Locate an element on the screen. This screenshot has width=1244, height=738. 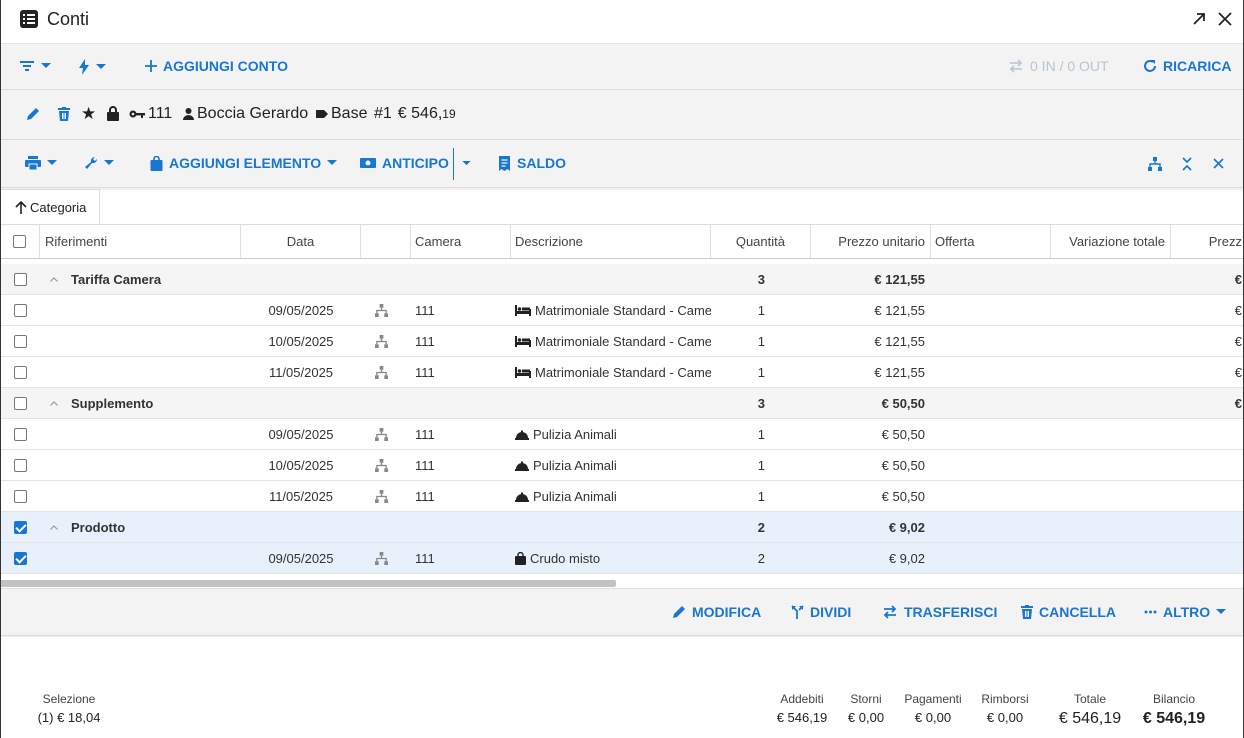
print-menu-button is located at coordinates (41, 163).